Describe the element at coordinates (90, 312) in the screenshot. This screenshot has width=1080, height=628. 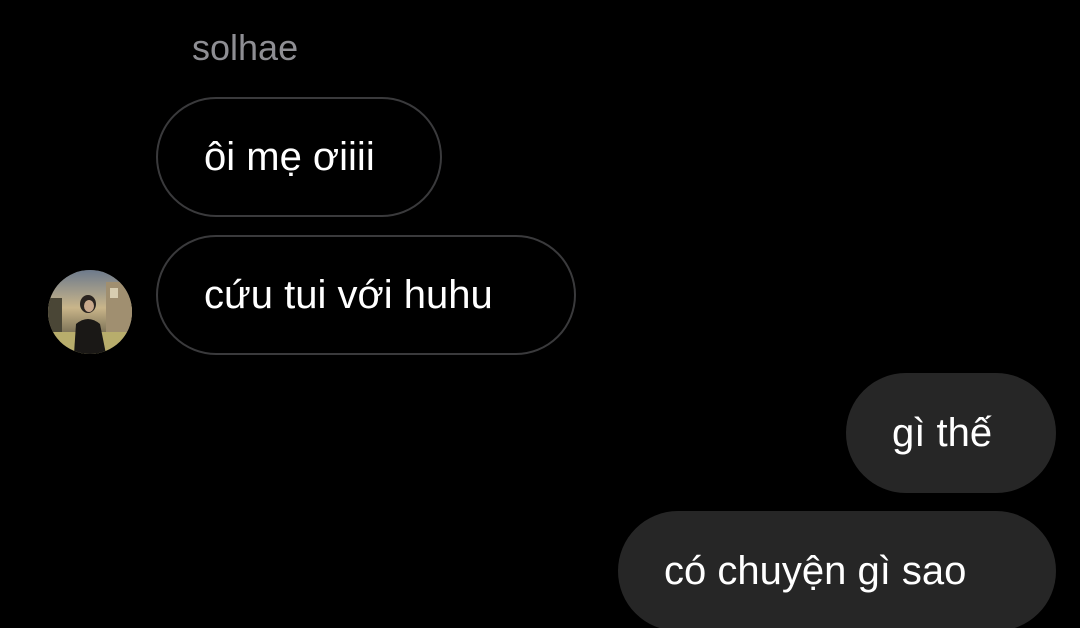
I see `user-photo-avatar-icon` at that location.